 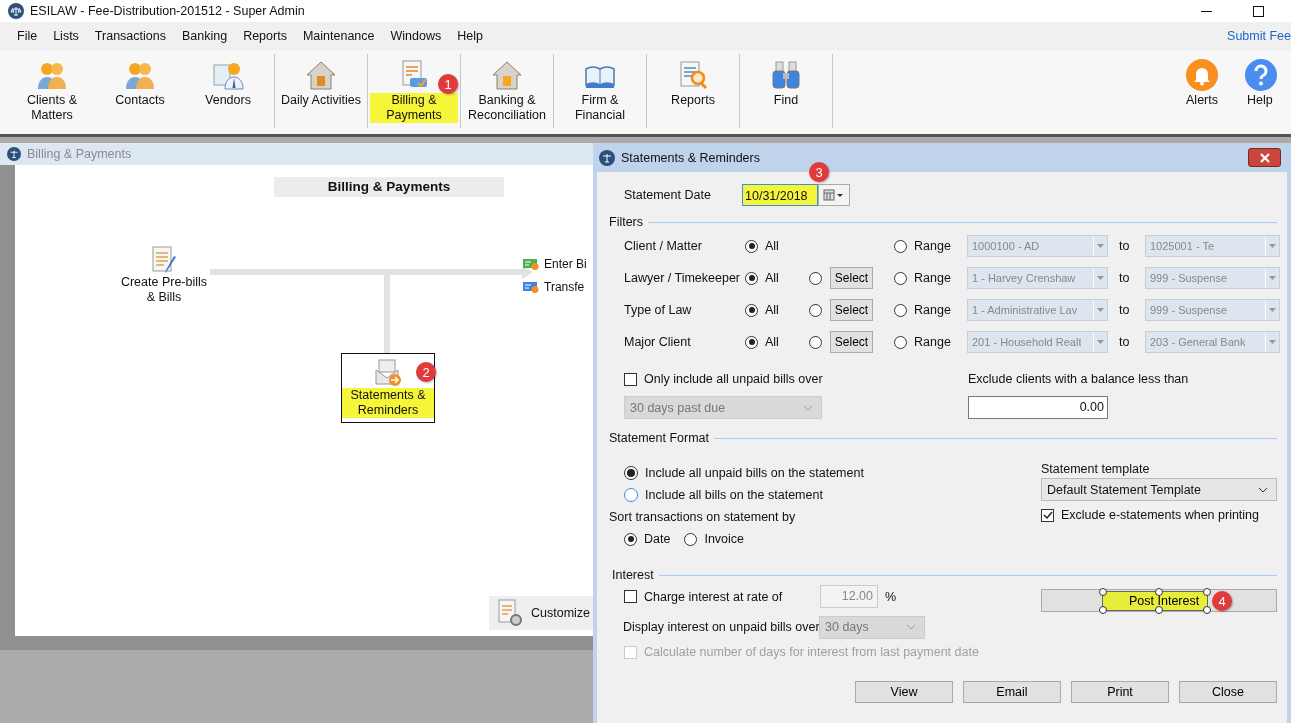 I want to click on close-button, so click(x=1264, y=157).